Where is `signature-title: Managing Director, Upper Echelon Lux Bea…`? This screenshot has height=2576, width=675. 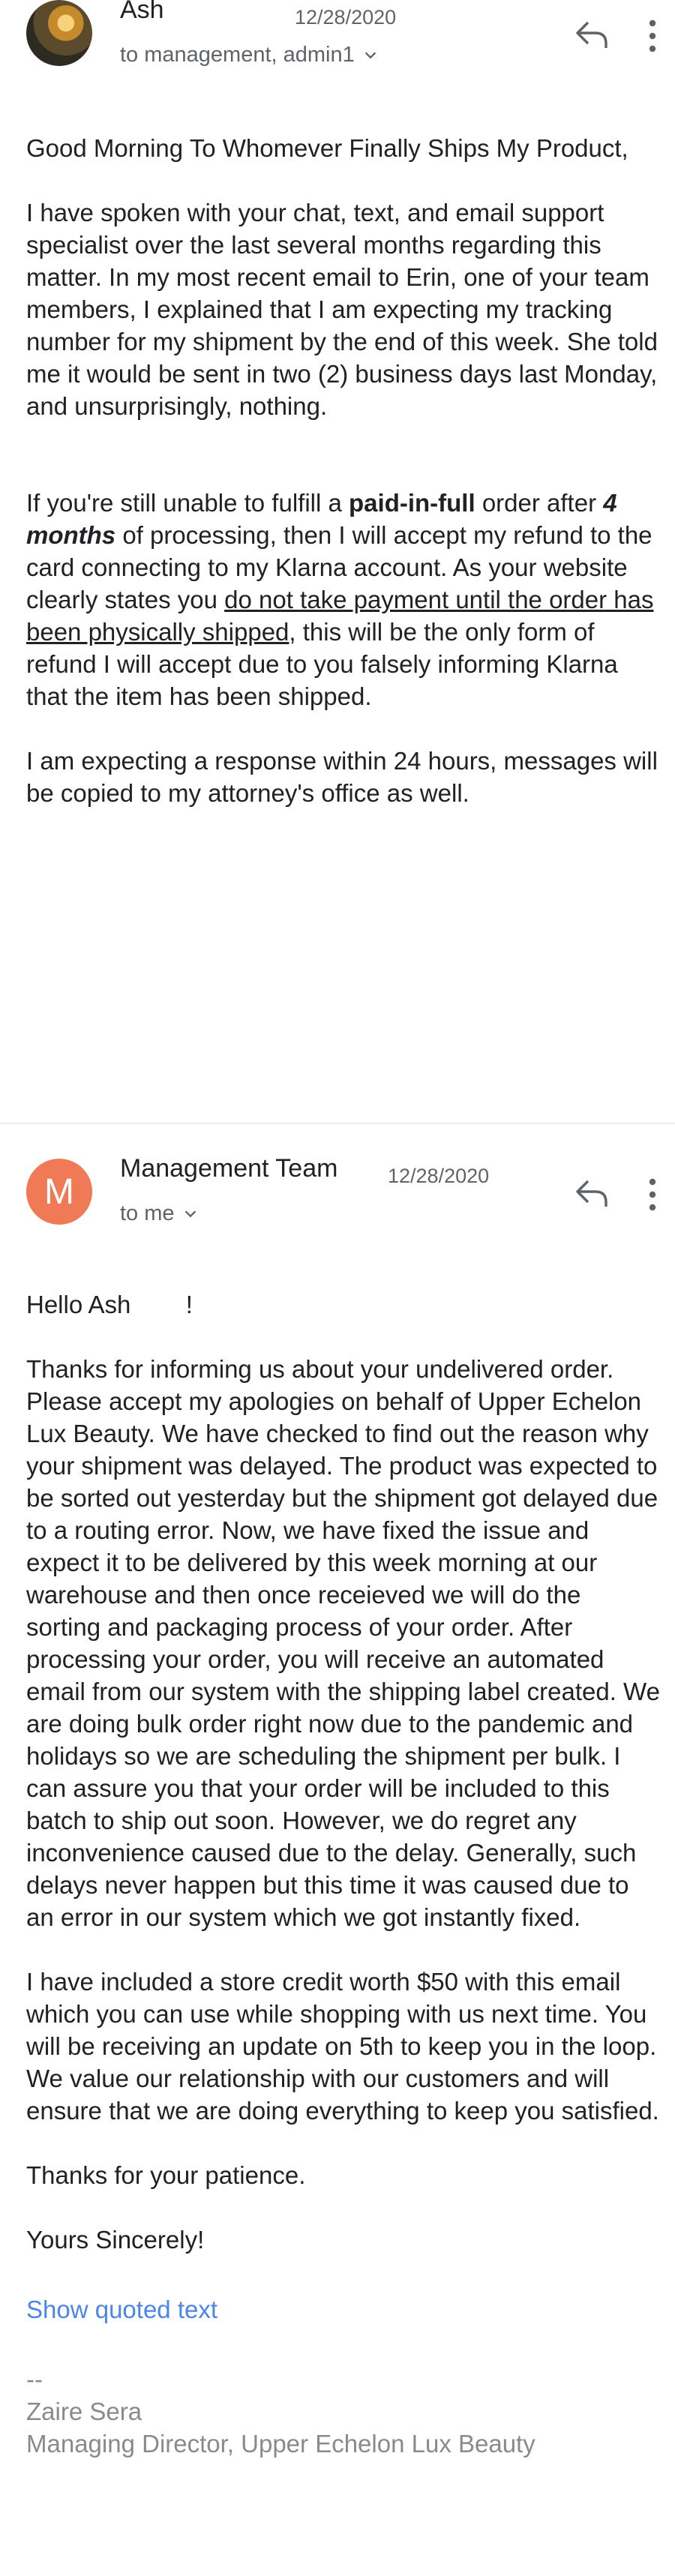 signature-title: Managing Director, Upper Echelon Lux Bea… is located at coordinates (281, 2444).